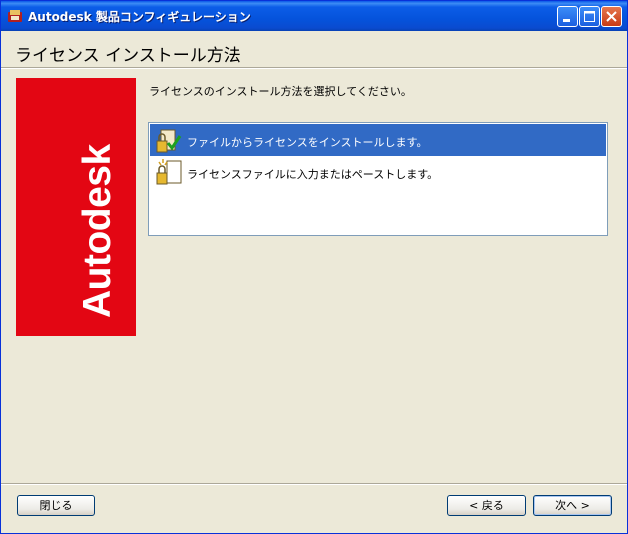 Image resolution: width=628 pixels, height=534 pixels. I want to click on back-button: < 戻る, so click(486, 505).